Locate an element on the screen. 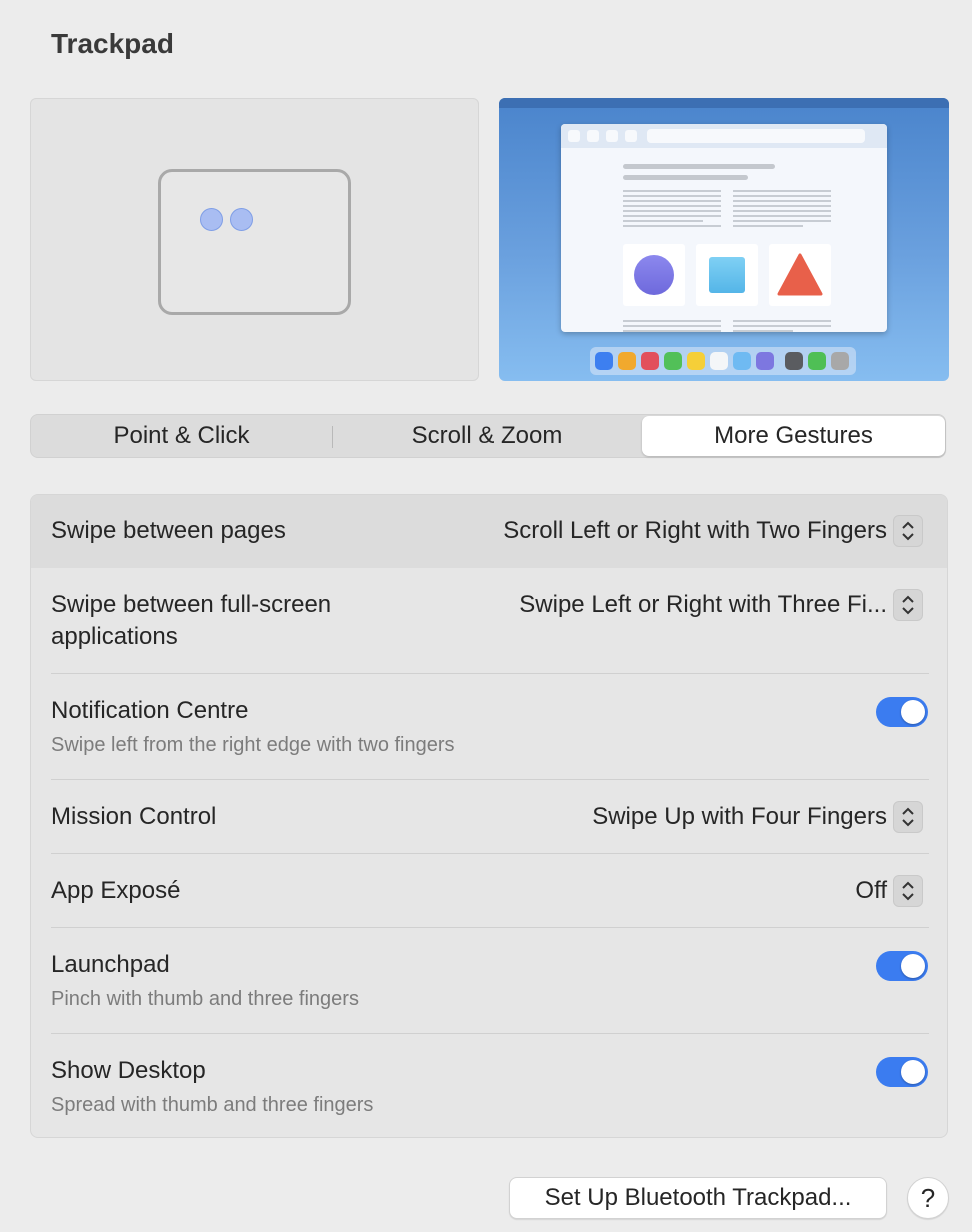 The image size is (972, 1232). gesture-trackpad-preview is located at coordinates (254, 239).